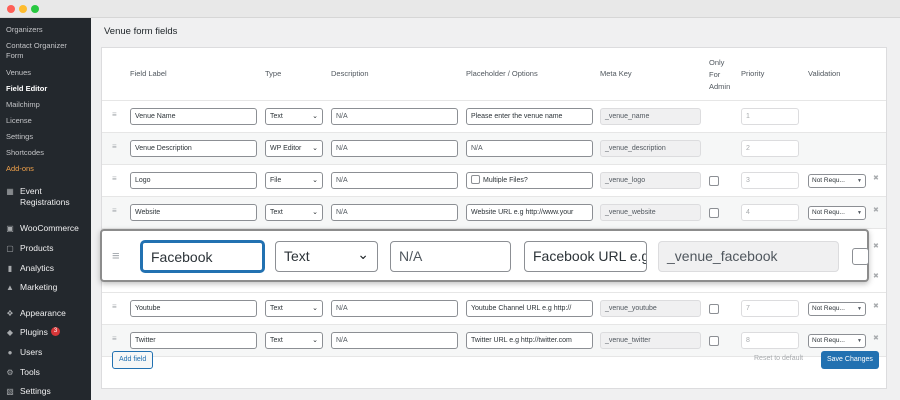  Describe the element at coordinates (650, 116) in the screenshot. I see `meta-key-field: _venue_name` at that location.